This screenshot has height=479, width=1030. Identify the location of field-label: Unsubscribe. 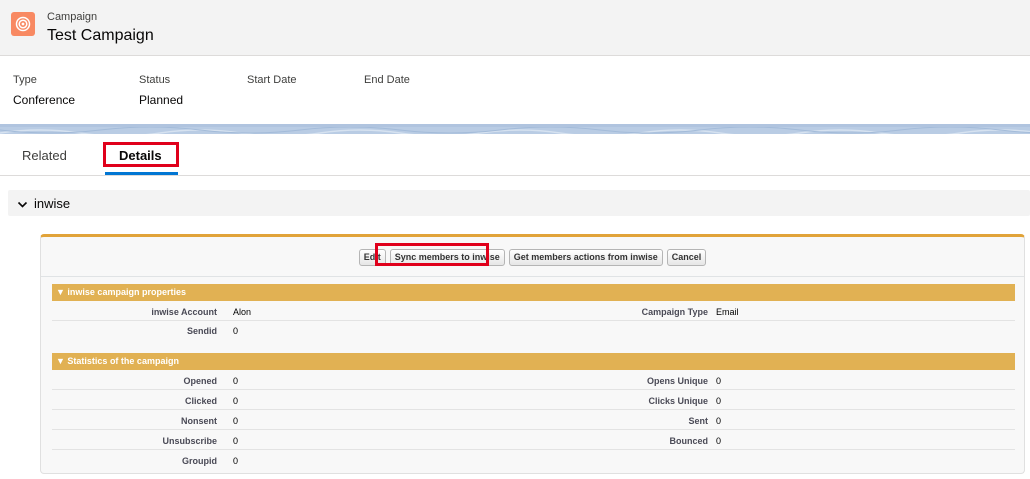
(189, 441).